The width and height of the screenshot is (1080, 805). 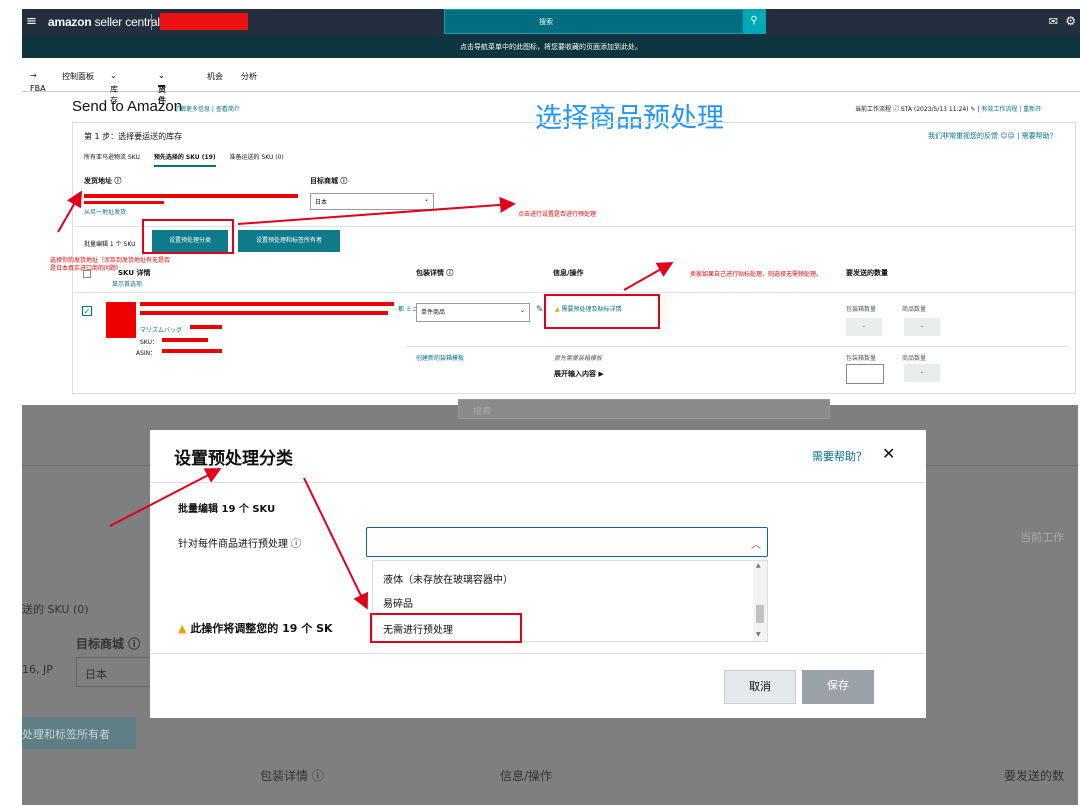 I want to click on redacted-product-title, so click(x=267, y=304).